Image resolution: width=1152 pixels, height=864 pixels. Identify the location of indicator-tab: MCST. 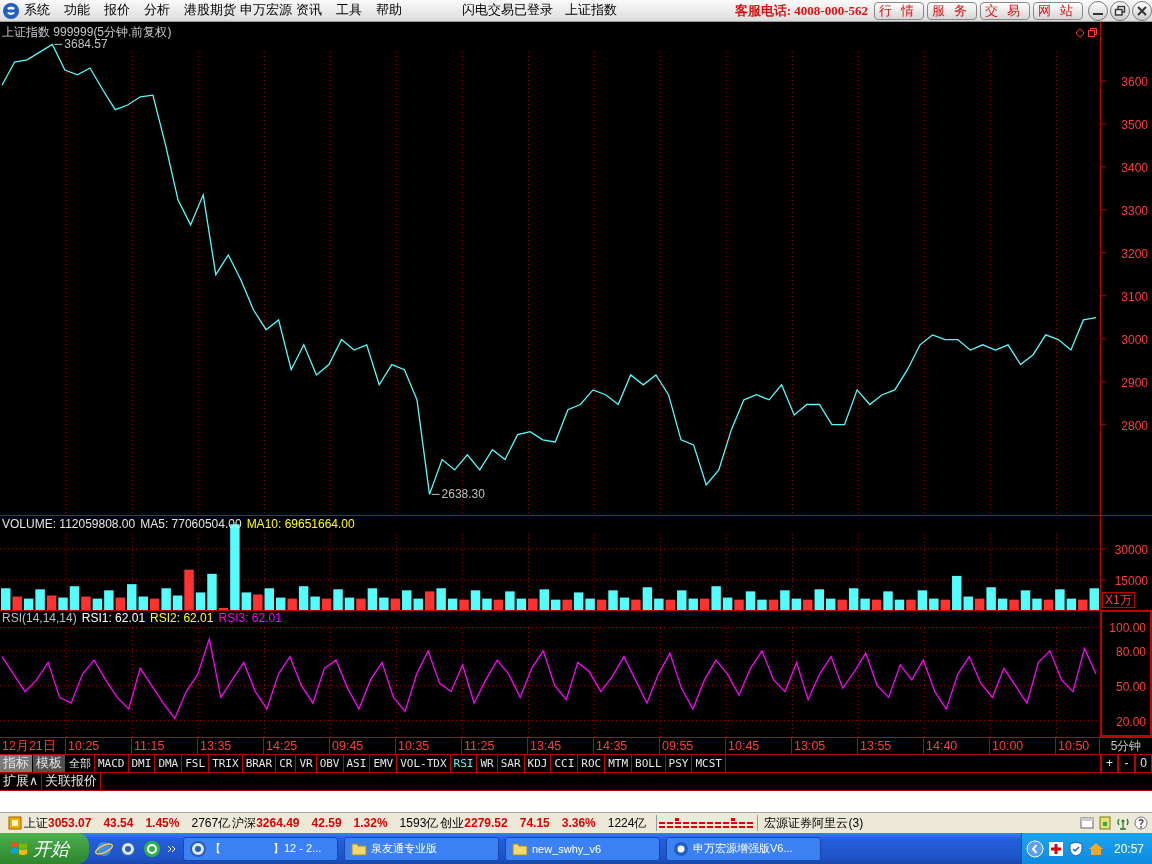
(709, 763).